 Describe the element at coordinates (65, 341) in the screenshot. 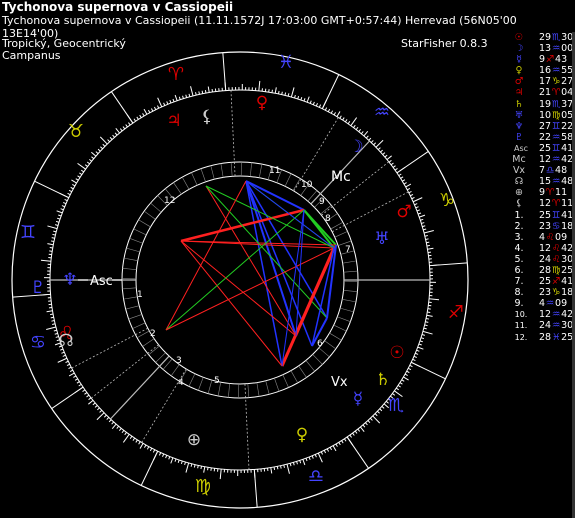

I see `node-icon: ☊` at that location.